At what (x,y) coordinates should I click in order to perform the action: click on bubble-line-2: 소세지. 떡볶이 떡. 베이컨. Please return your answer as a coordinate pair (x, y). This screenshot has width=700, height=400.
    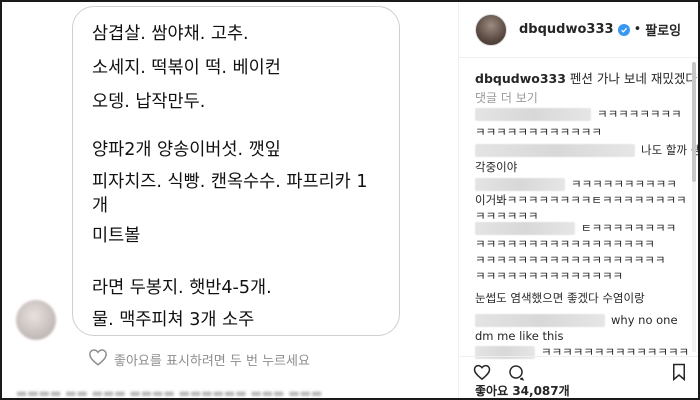
    Looking at the image, I should click on (186, 68).